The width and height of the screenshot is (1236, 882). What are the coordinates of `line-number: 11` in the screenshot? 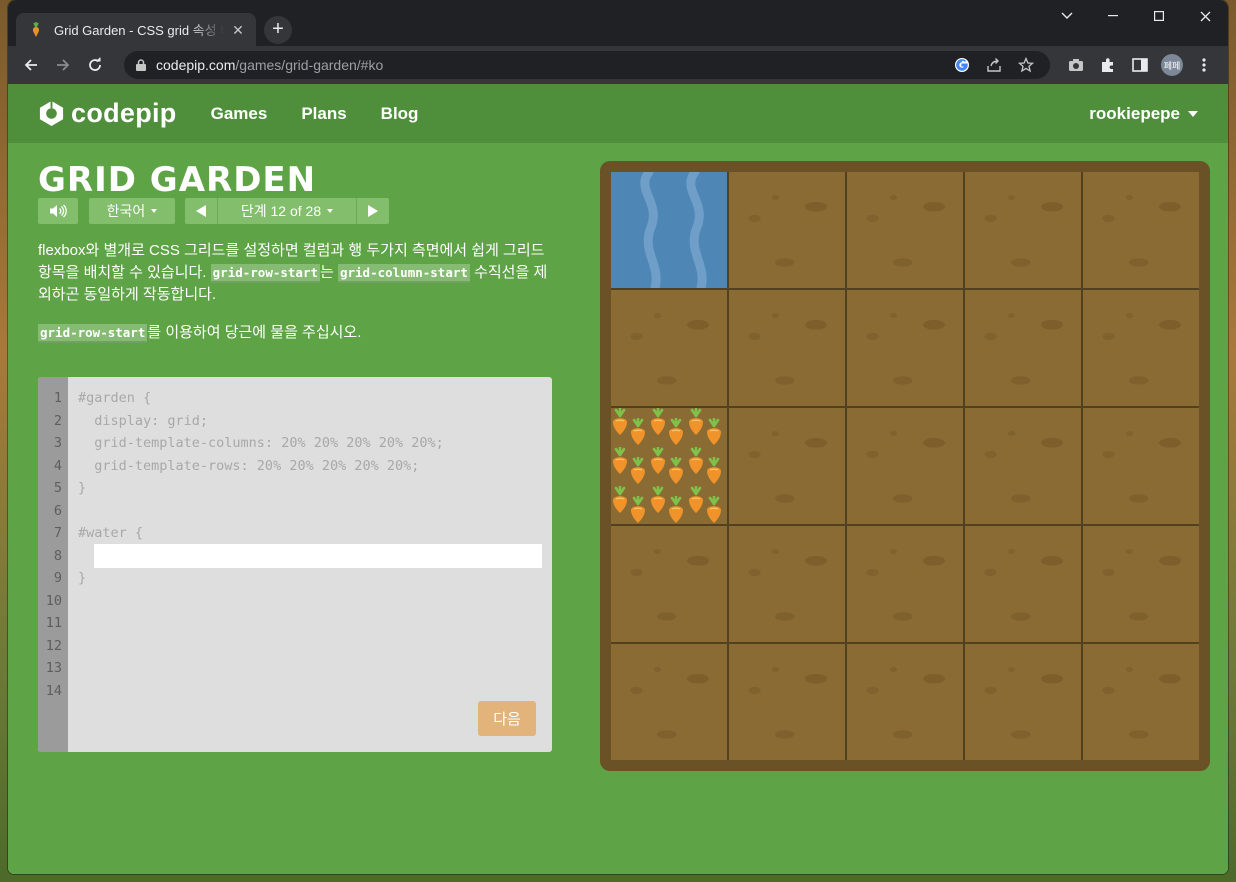 It's located at (53, 623).